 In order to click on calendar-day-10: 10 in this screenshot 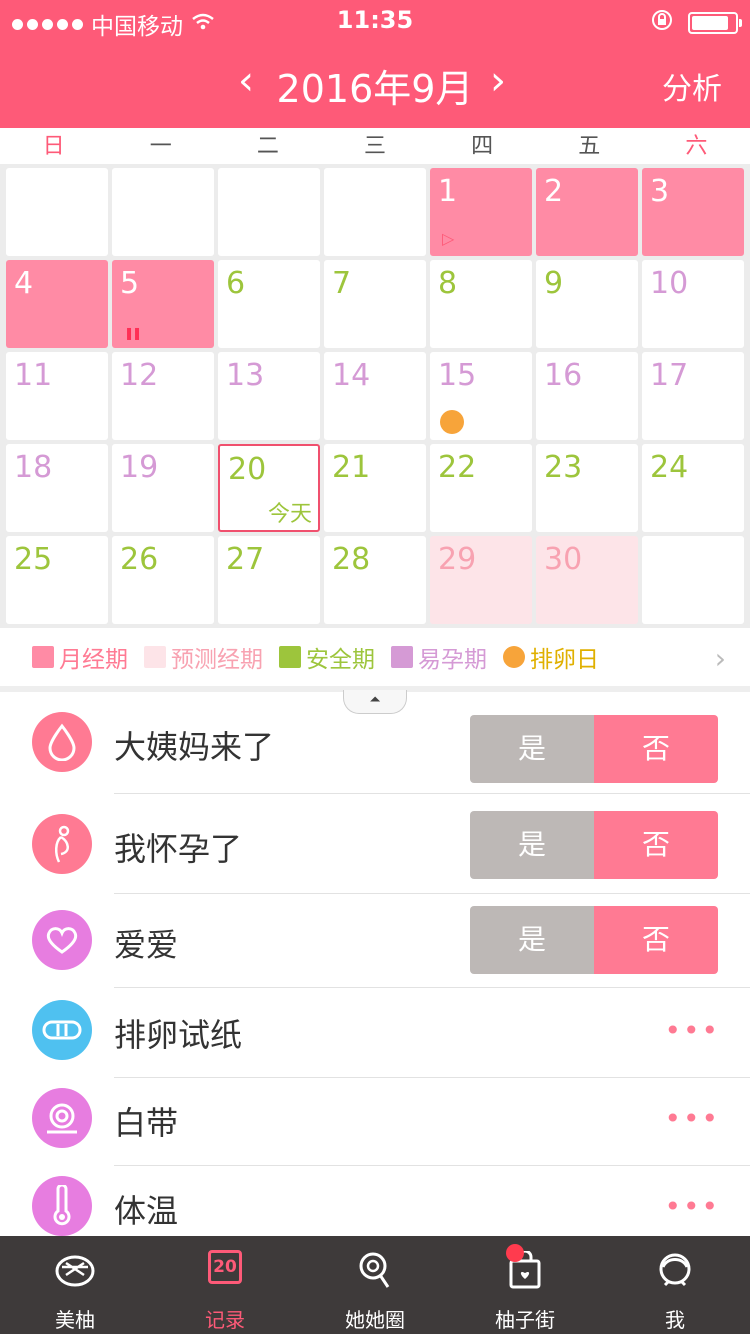, I will do `click(693, 304)`.